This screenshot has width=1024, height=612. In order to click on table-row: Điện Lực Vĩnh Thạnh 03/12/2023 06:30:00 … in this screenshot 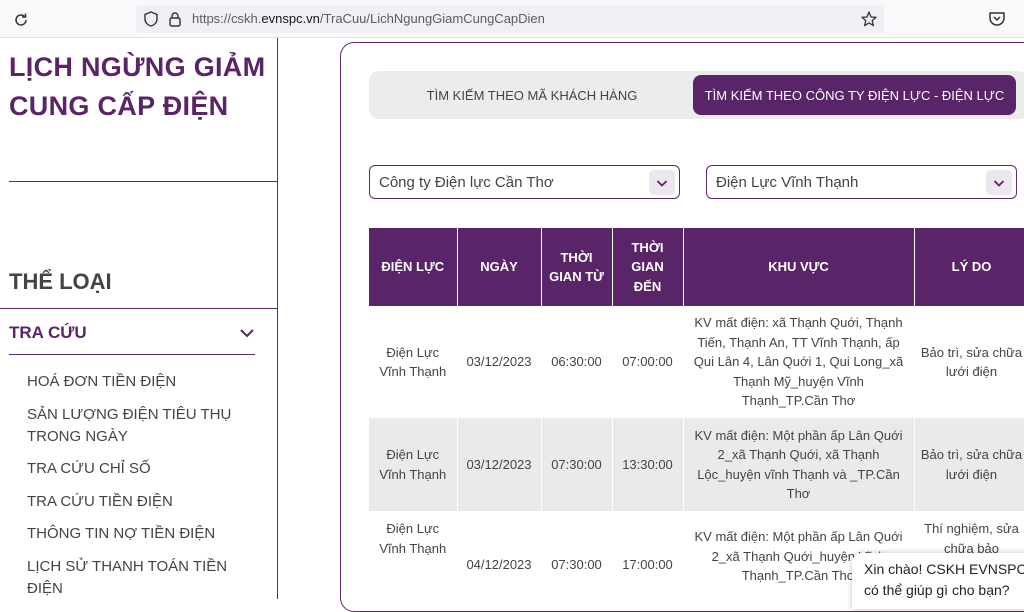, I will do `click(696, 362)`.